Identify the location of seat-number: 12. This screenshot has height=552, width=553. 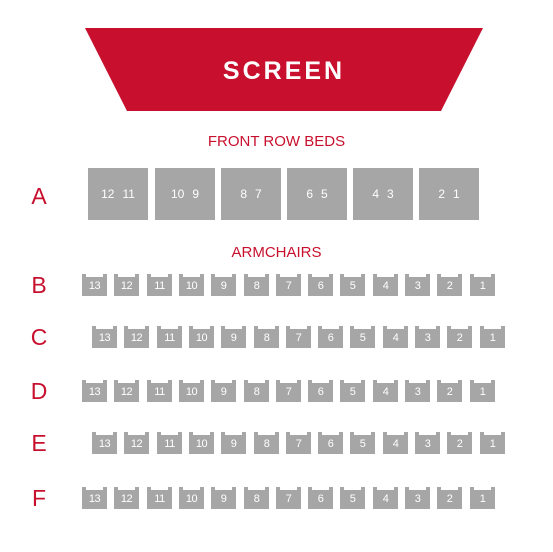
(126, 499).